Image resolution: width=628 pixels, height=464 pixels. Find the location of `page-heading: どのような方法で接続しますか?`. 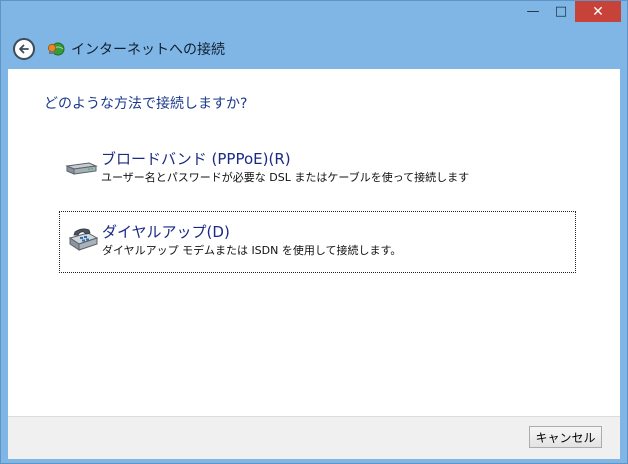

page-heading: どのような方法で接続しますか? is located at coordinates (146, 104).